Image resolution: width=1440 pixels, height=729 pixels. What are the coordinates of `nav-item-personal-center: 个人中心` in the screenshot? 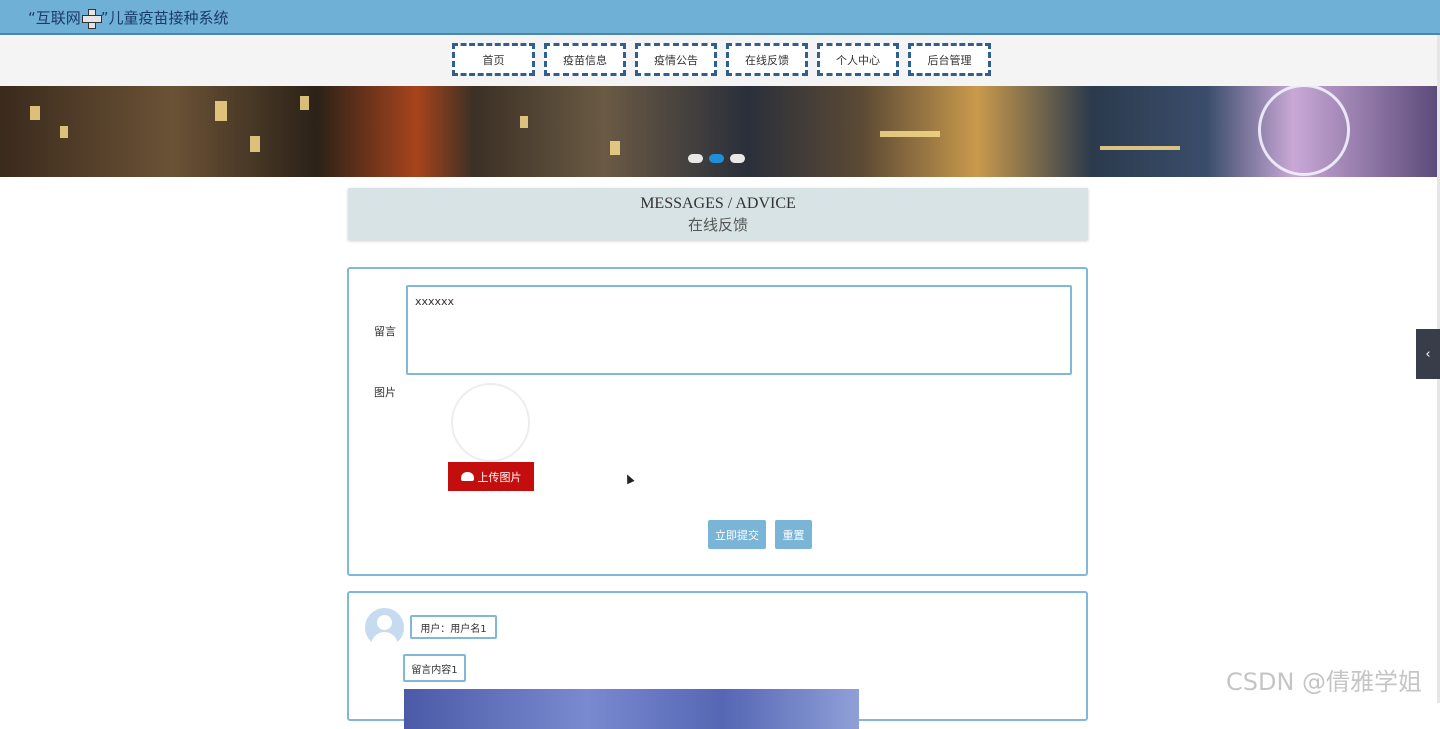 It's located at (858, 59).